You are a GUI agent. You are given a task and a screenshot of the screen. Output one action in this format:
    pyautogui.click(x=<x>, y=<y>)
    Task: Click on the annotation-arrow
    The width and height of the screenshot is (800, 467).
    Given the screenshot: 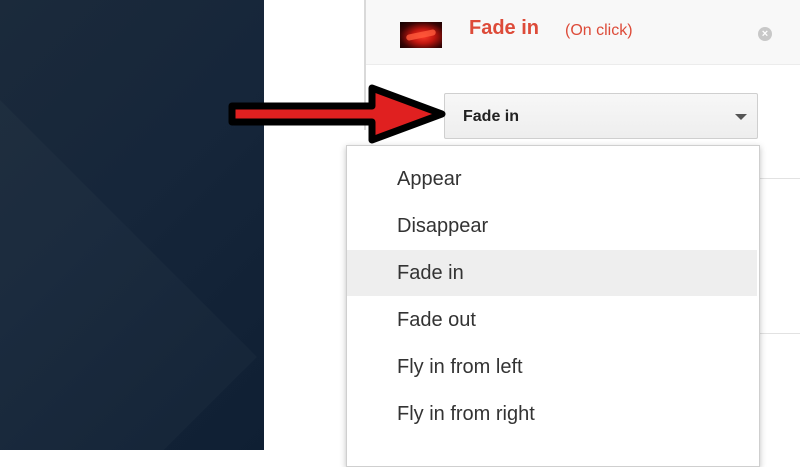 What is the action you would take?
    pyautogui.click(x=337, y=114)
    